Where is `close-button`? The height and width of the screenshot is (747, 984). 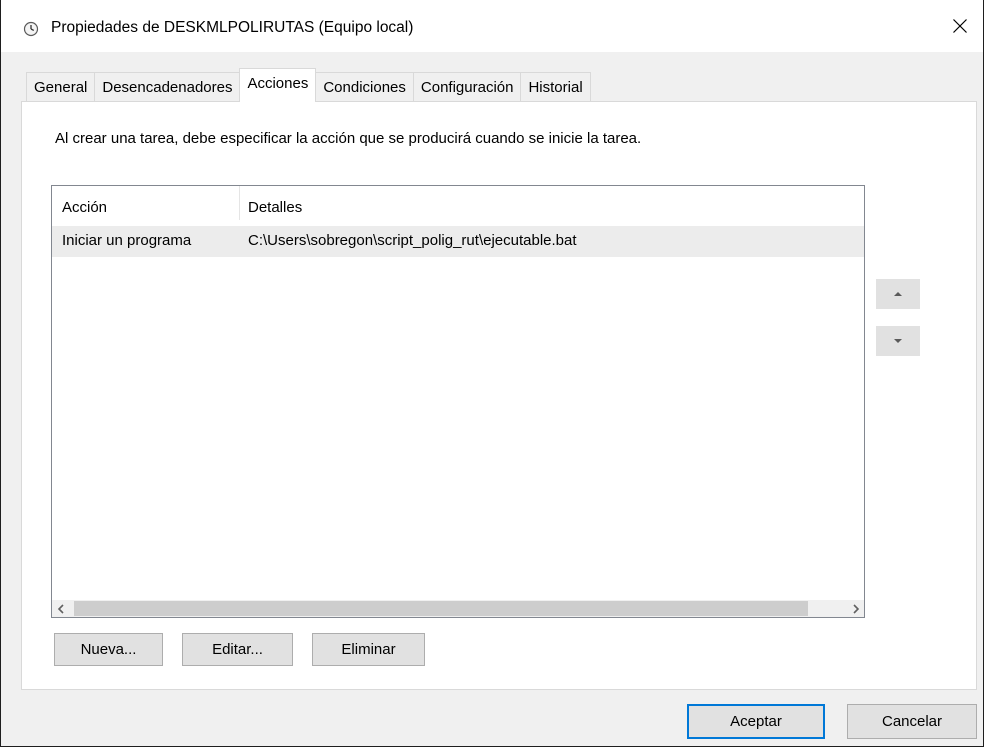 close-button is located at coordinates (960, 26).